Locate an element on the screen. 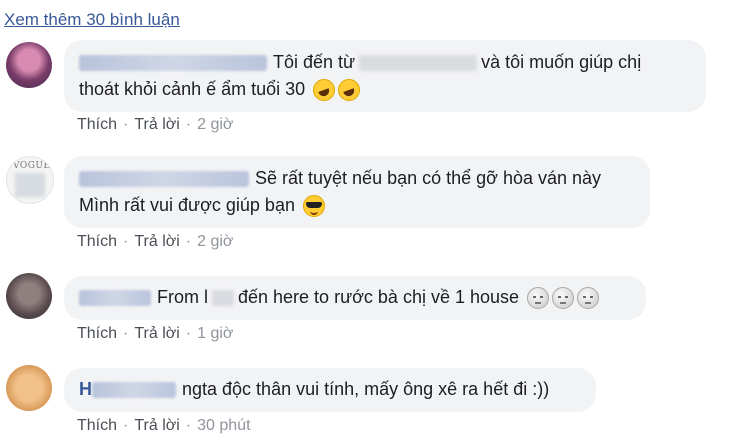 The height and width of the screenshot is (440, 735). avatar: VOGUE is located at coordinates (30, 180).